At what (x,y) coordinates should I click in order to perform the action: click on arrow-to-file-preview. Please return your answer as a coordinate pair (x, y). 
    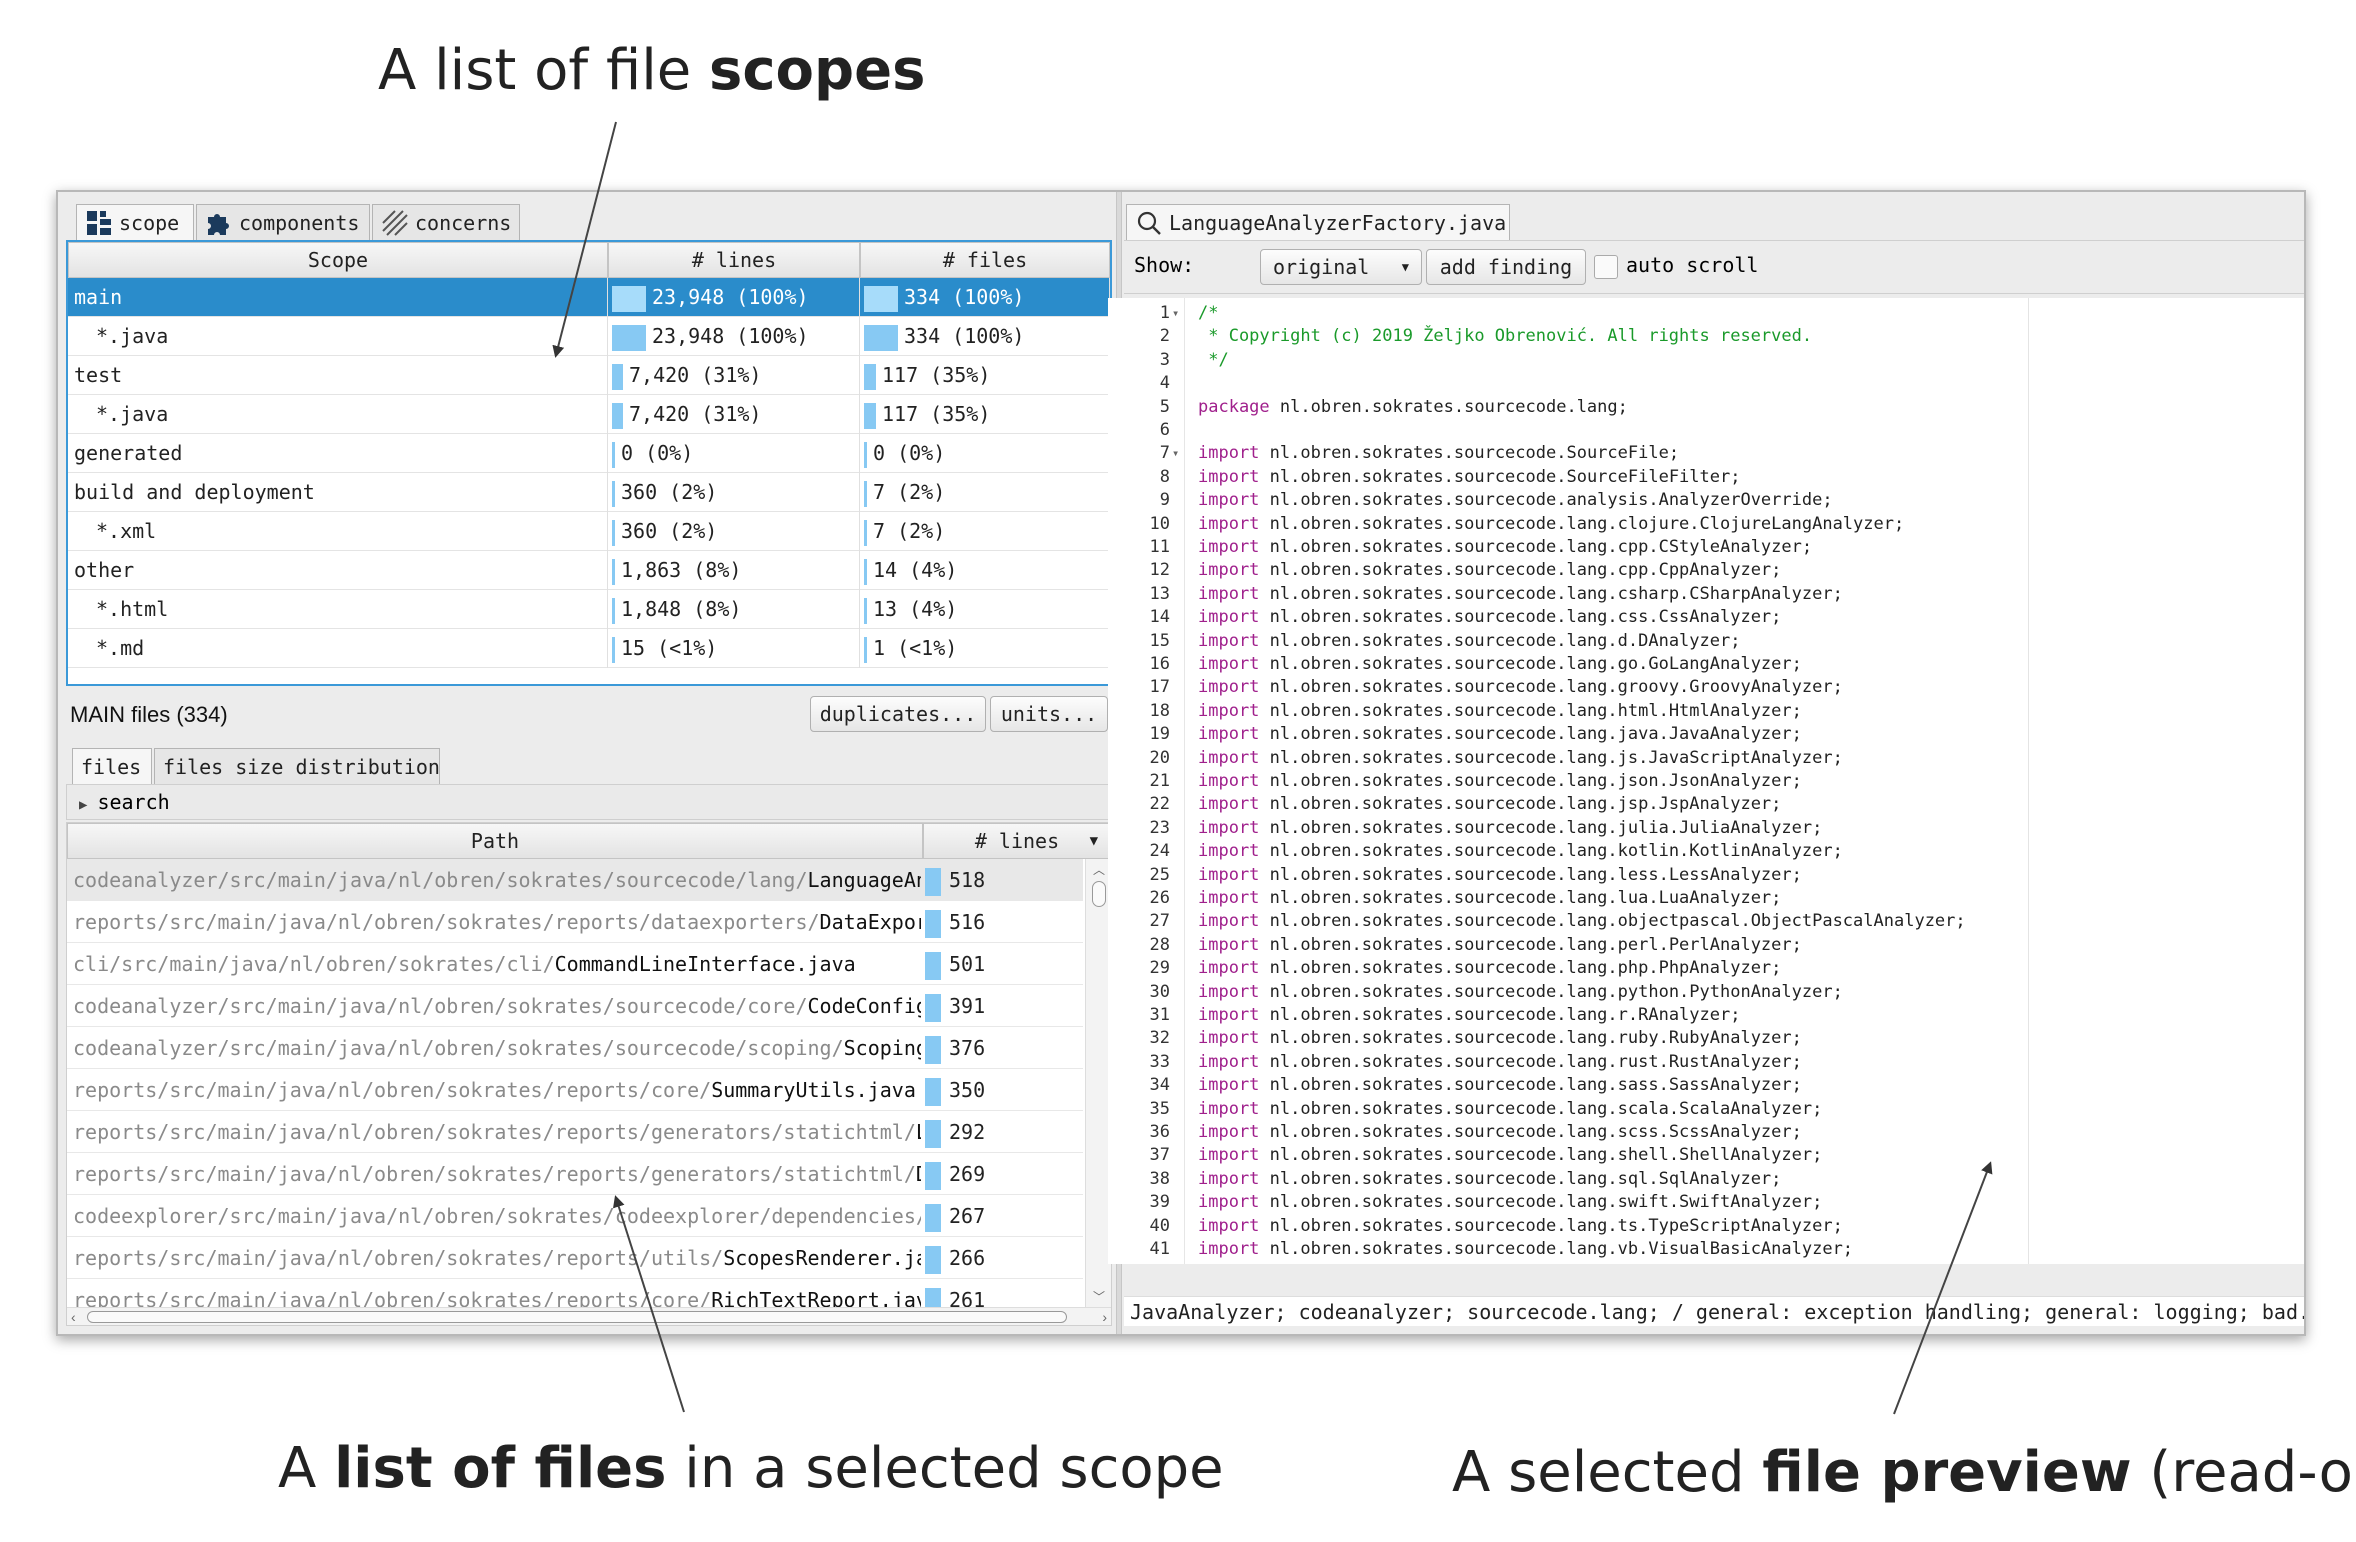
    Looking at the image, I should click on (1943, 1288).